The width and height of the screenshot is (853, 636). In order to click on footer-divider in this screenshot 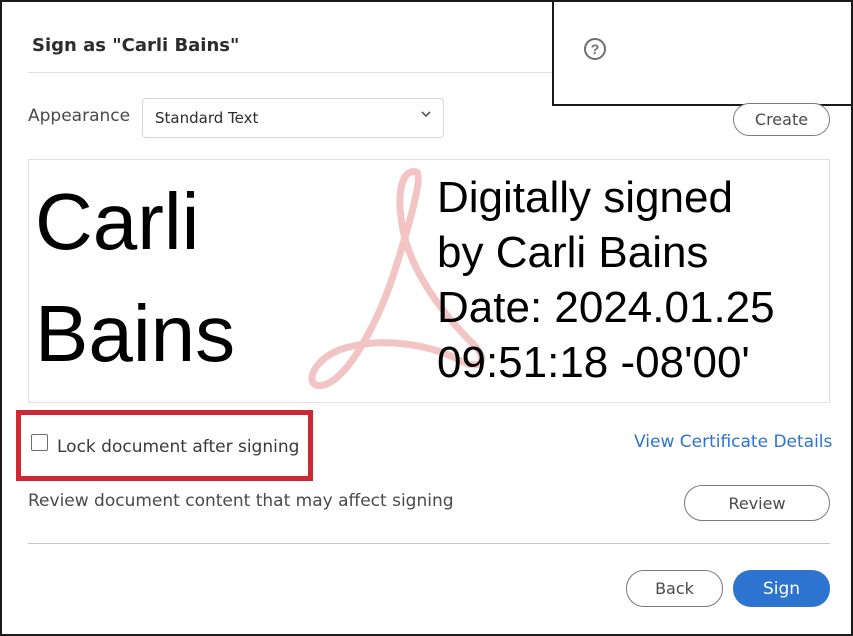, I will do `click(429, 543)`.